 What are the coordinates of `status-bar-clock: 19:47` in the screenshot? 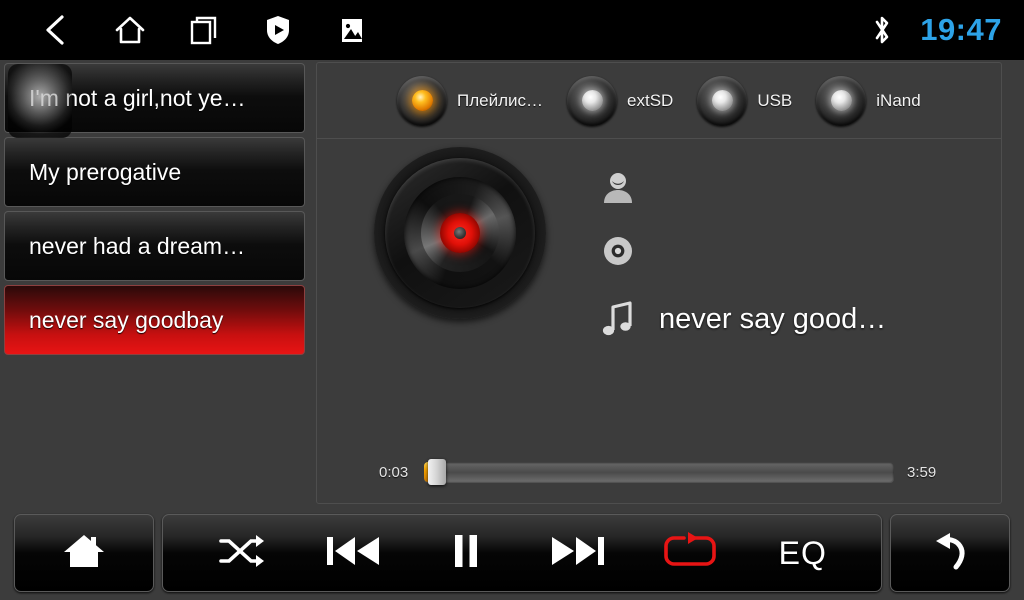 It's located at (961, 29).